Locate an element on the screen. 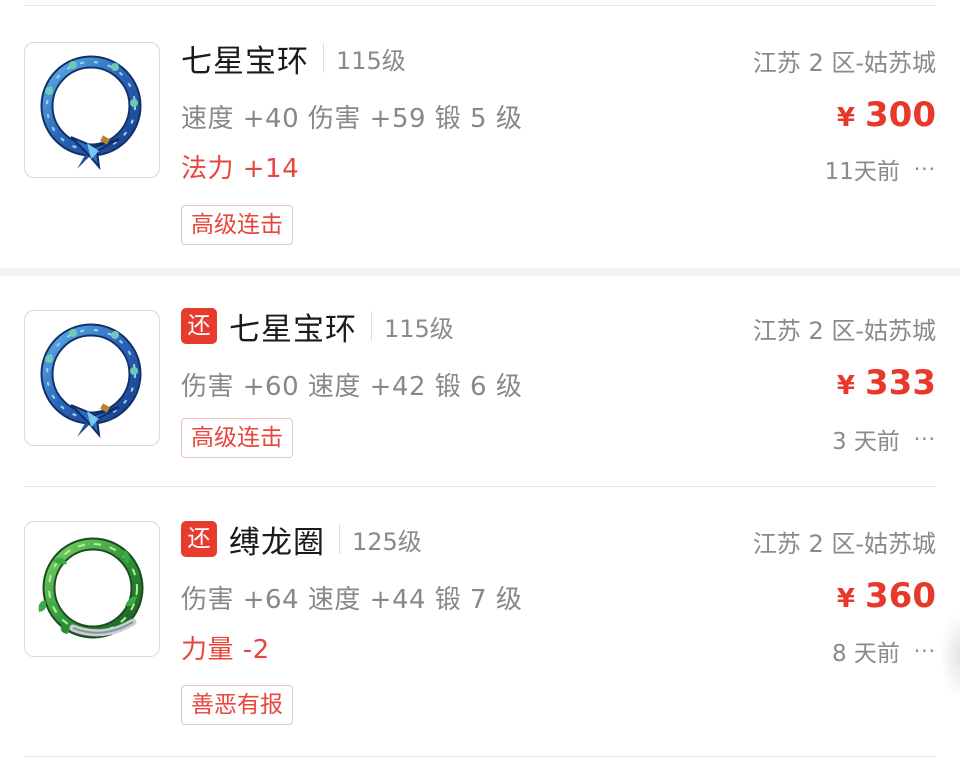  item-title-row: 还 七星宝环 115级 is located at coordinates (317, 327).